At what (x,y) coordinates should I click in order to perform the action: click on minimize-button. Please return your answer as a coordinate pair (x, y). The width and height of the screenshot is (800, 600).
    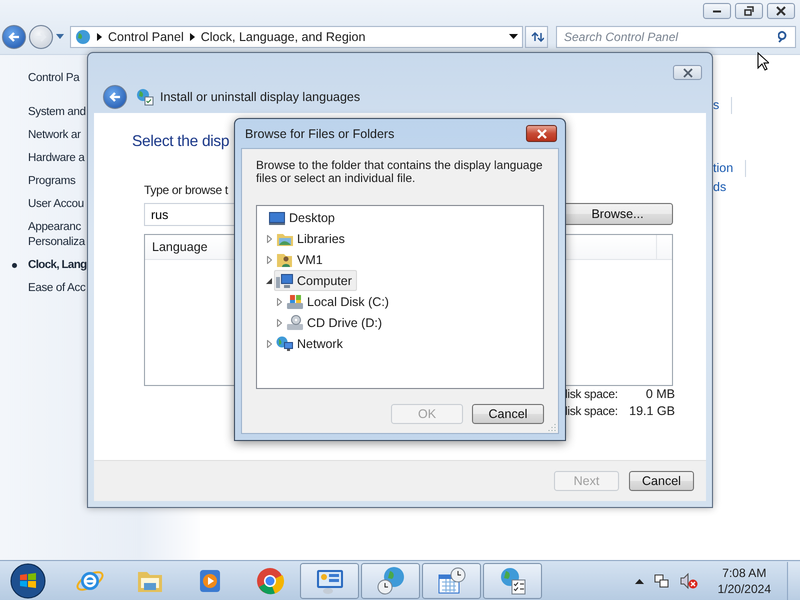
    Looking at the image, I should click on (717, 11).